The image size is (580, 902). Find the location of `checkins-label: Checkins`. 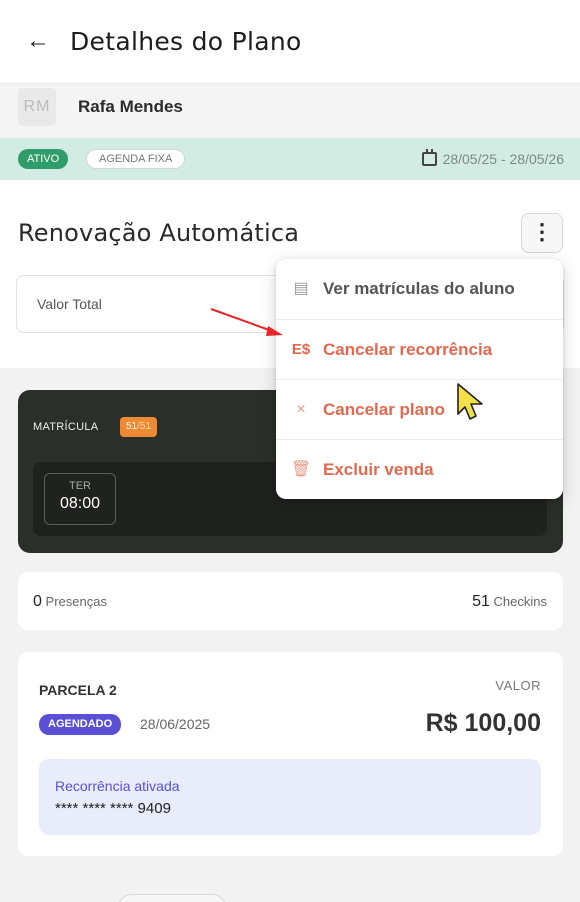

checkins-label: Checkins is located at coordinates (518, 601).